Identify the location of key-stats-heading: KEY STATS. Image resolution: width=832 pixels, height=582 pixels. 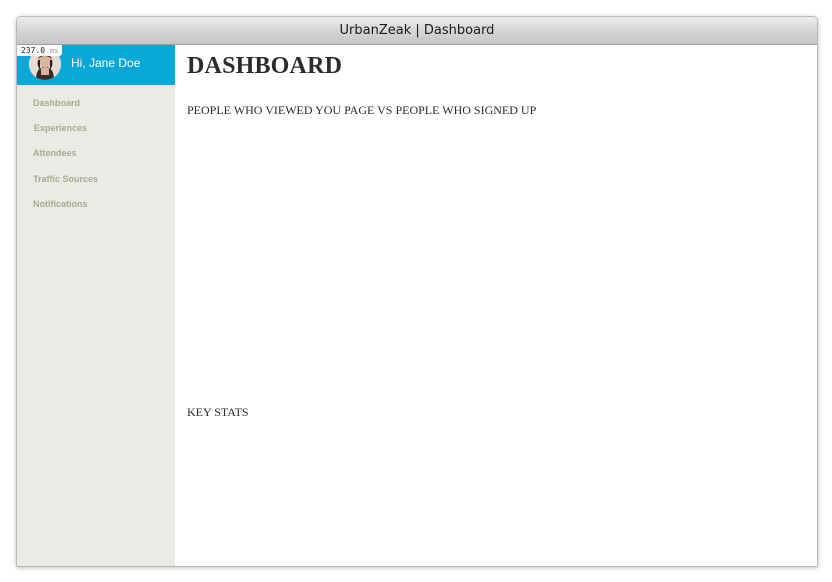
(218, 412).